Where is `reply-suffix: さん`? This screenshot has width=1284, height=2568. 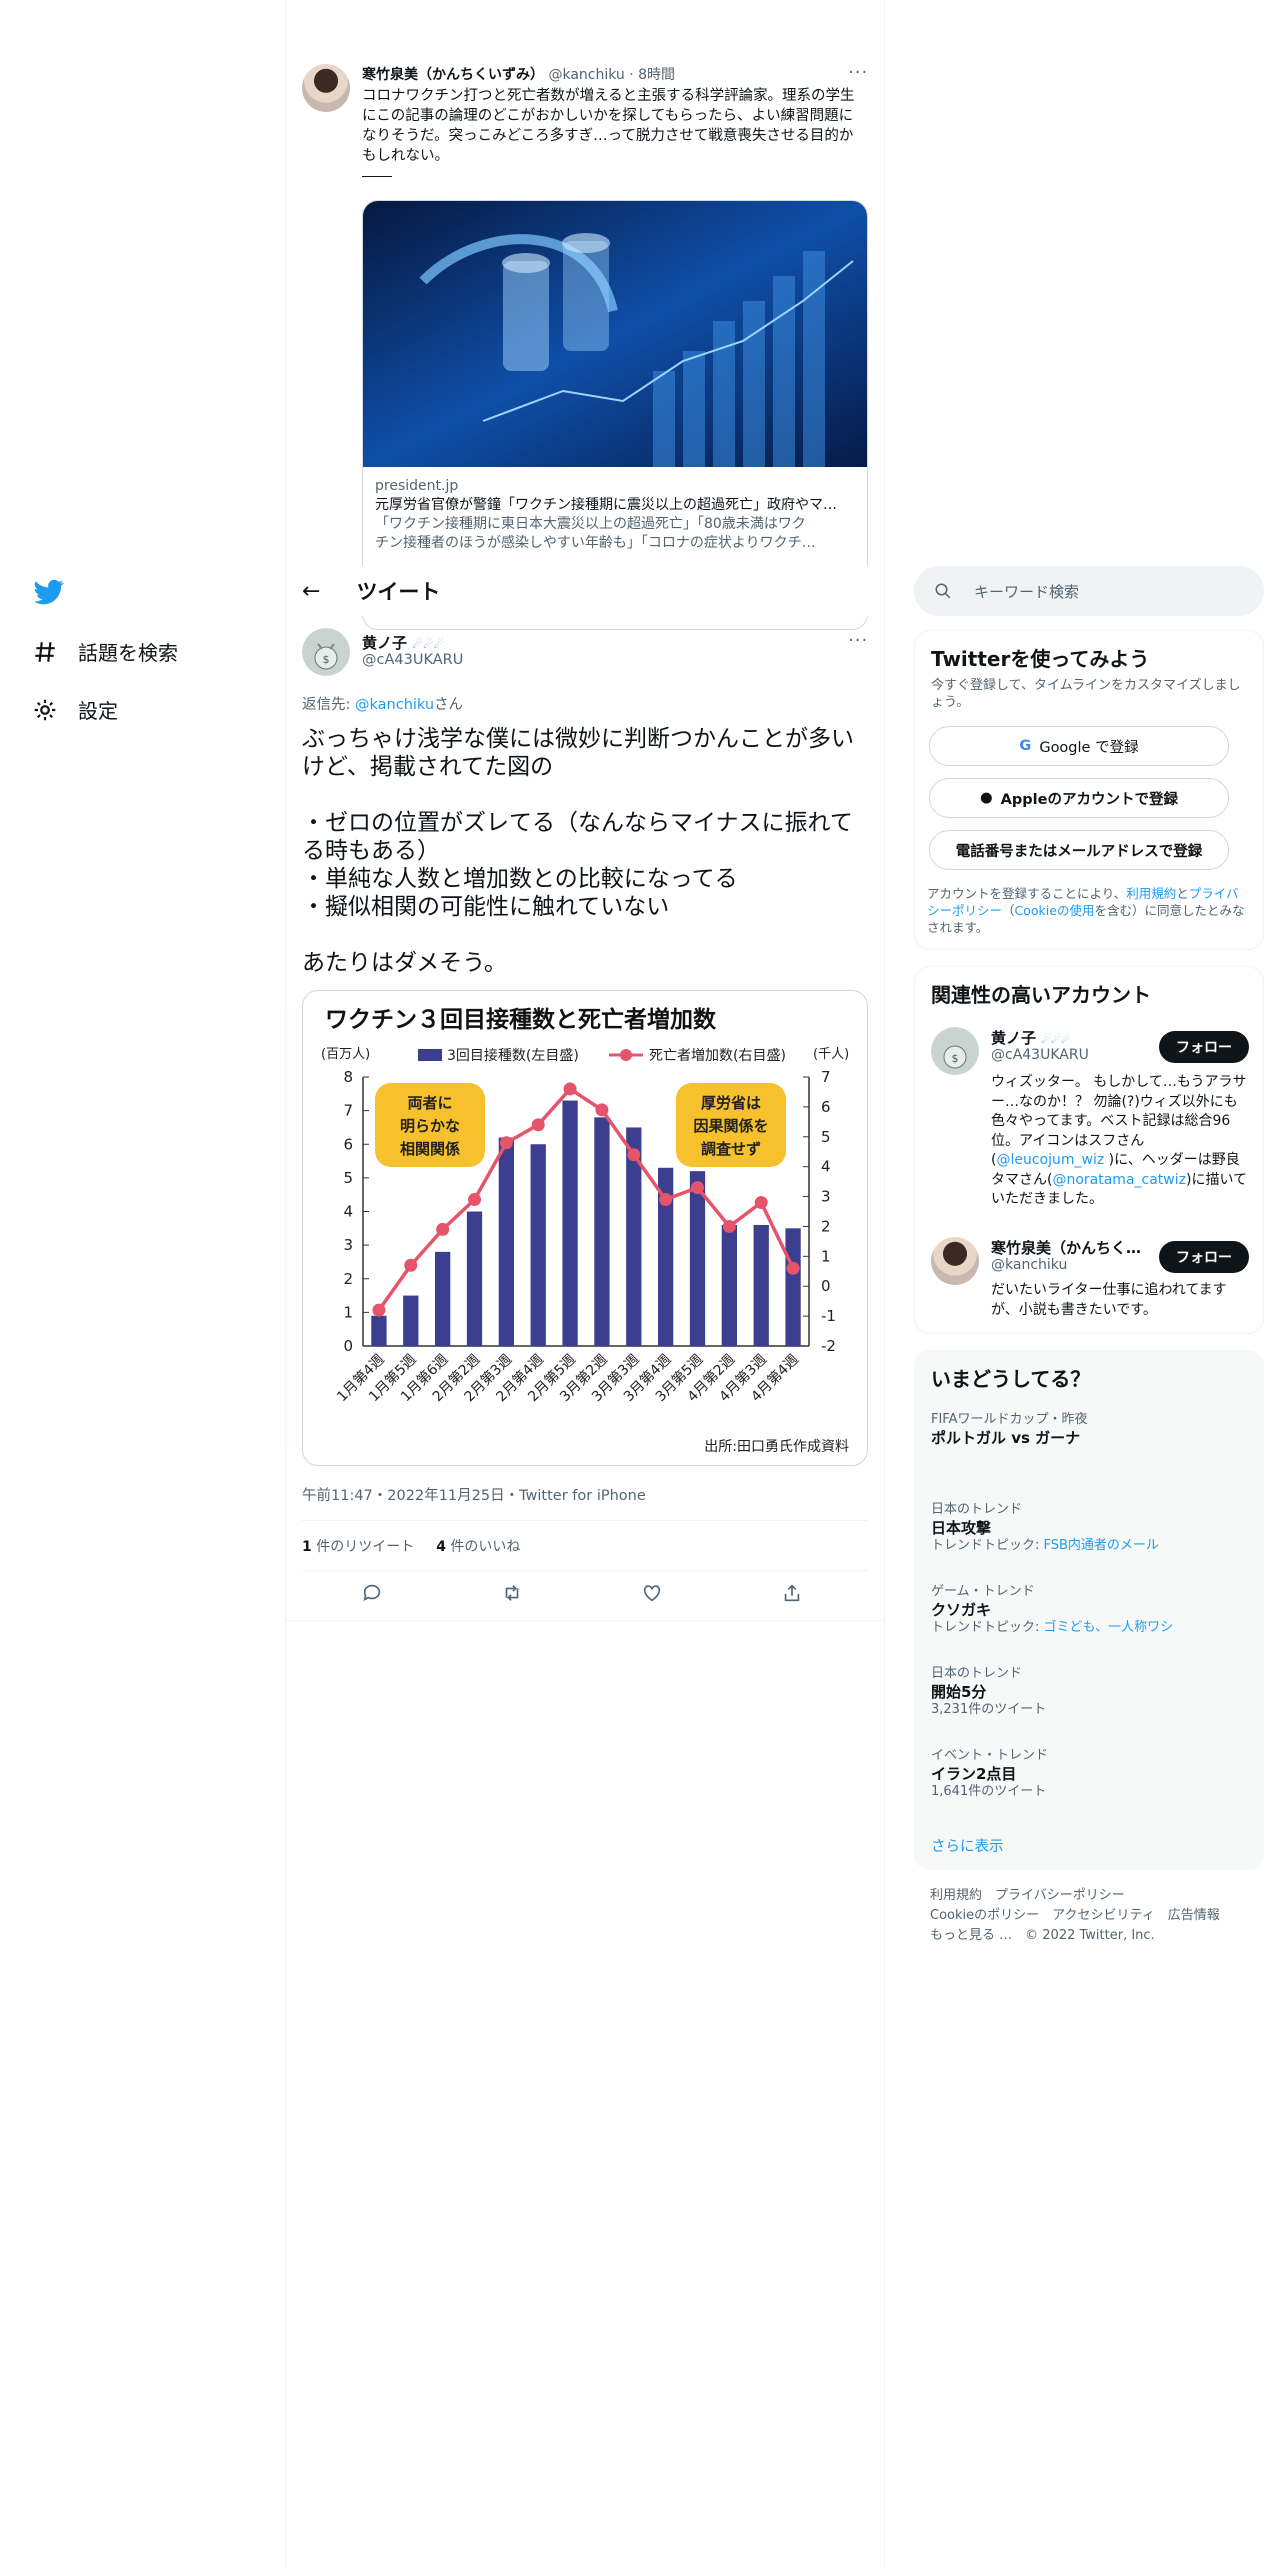 reply-suffix: さん is located at coordinates (449, 705).